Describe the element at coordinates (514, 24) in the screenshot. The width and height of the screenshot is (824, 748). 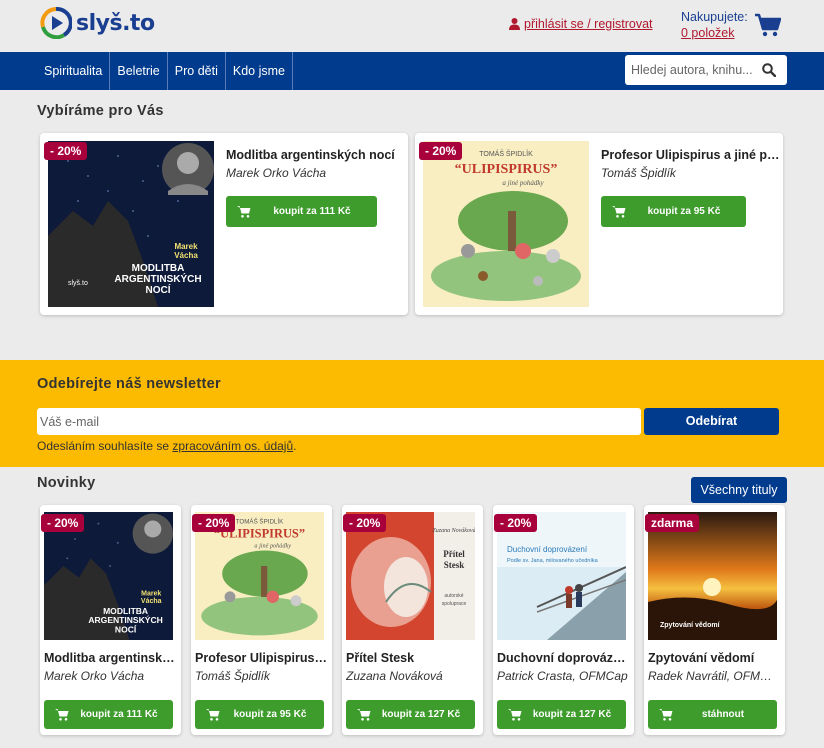
I see `user-icon` at that location.